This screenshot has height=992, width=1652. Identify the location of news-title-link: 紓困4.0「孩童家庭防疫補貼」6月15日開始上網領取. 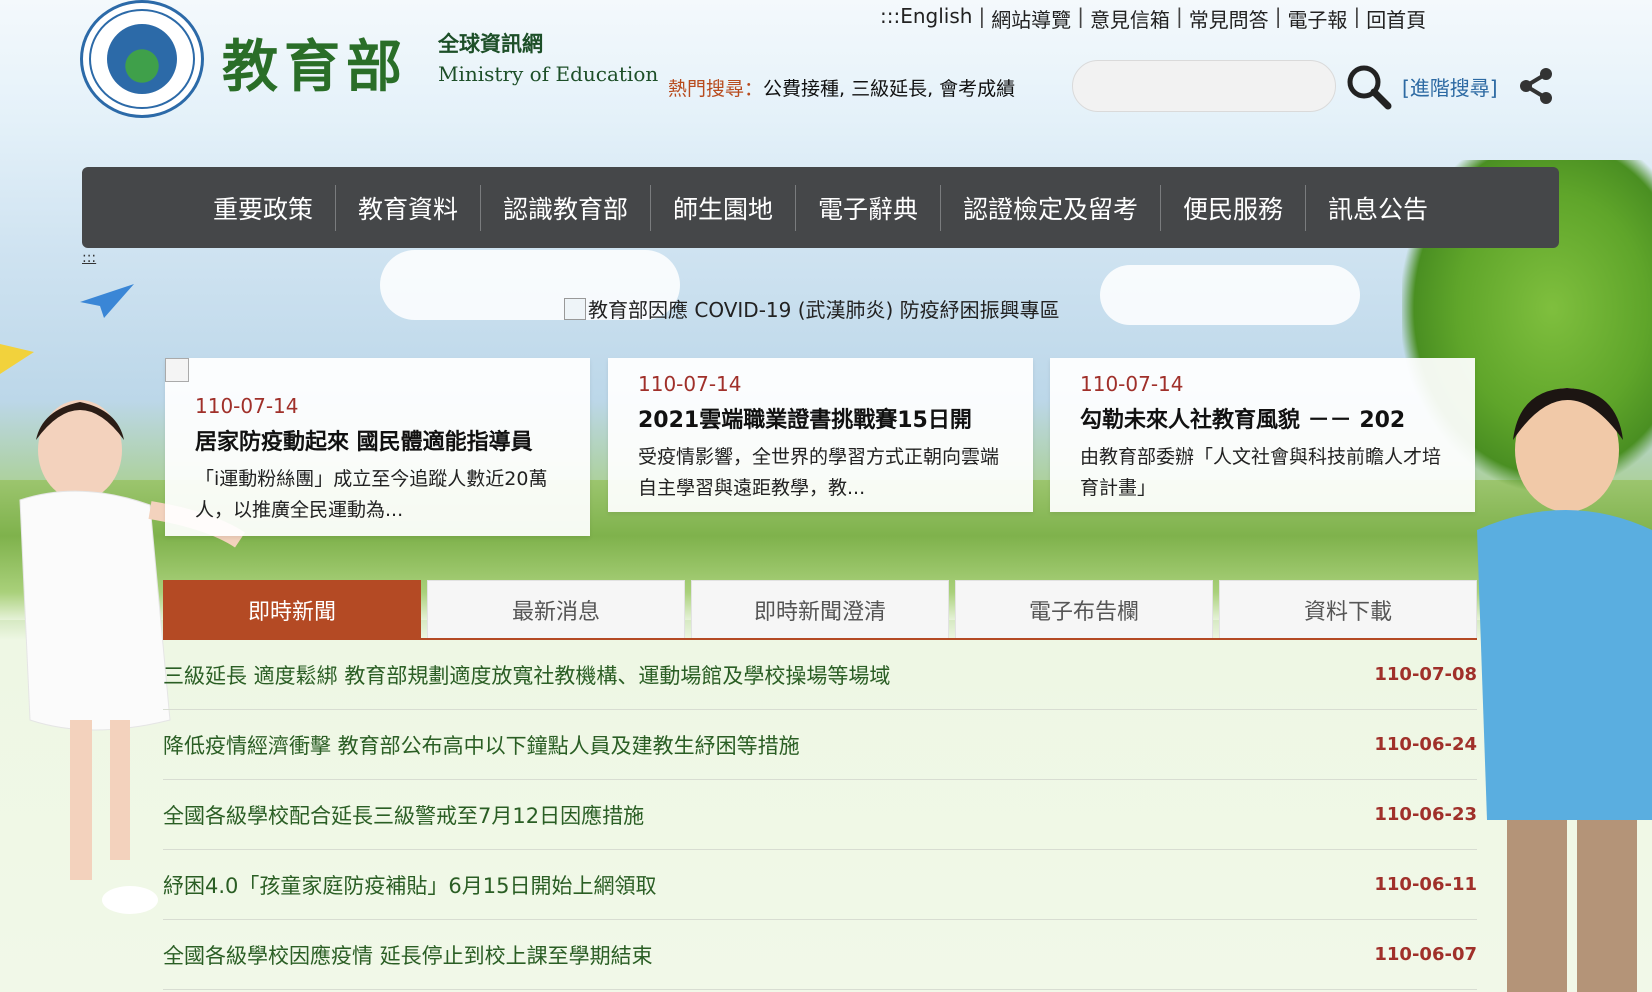
(409, 885).